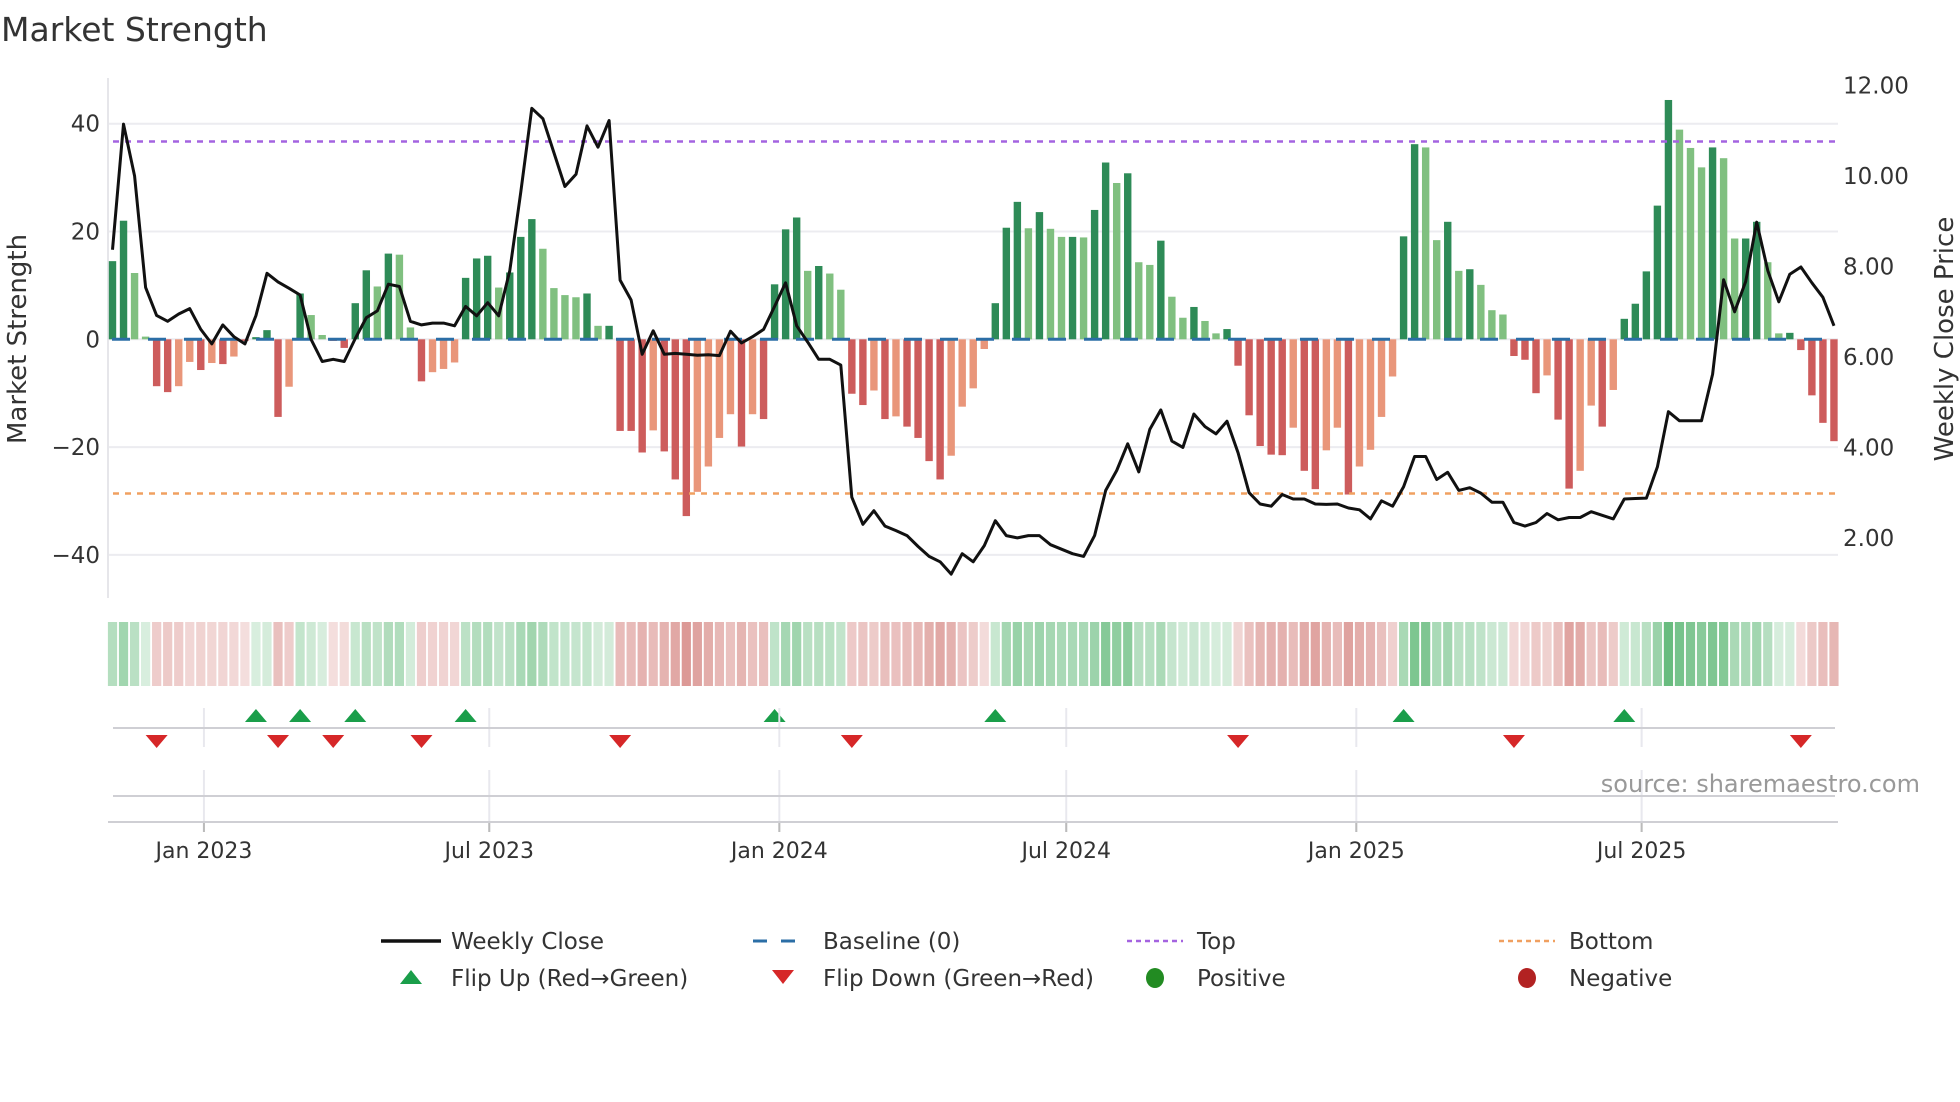 The height and width of the screenshot is (1102, 1960). What do you see at coordinates (1868, 268) in the screenshot?
I see `y2-tick-label: 8.00` at bounding box center [1868, 268].